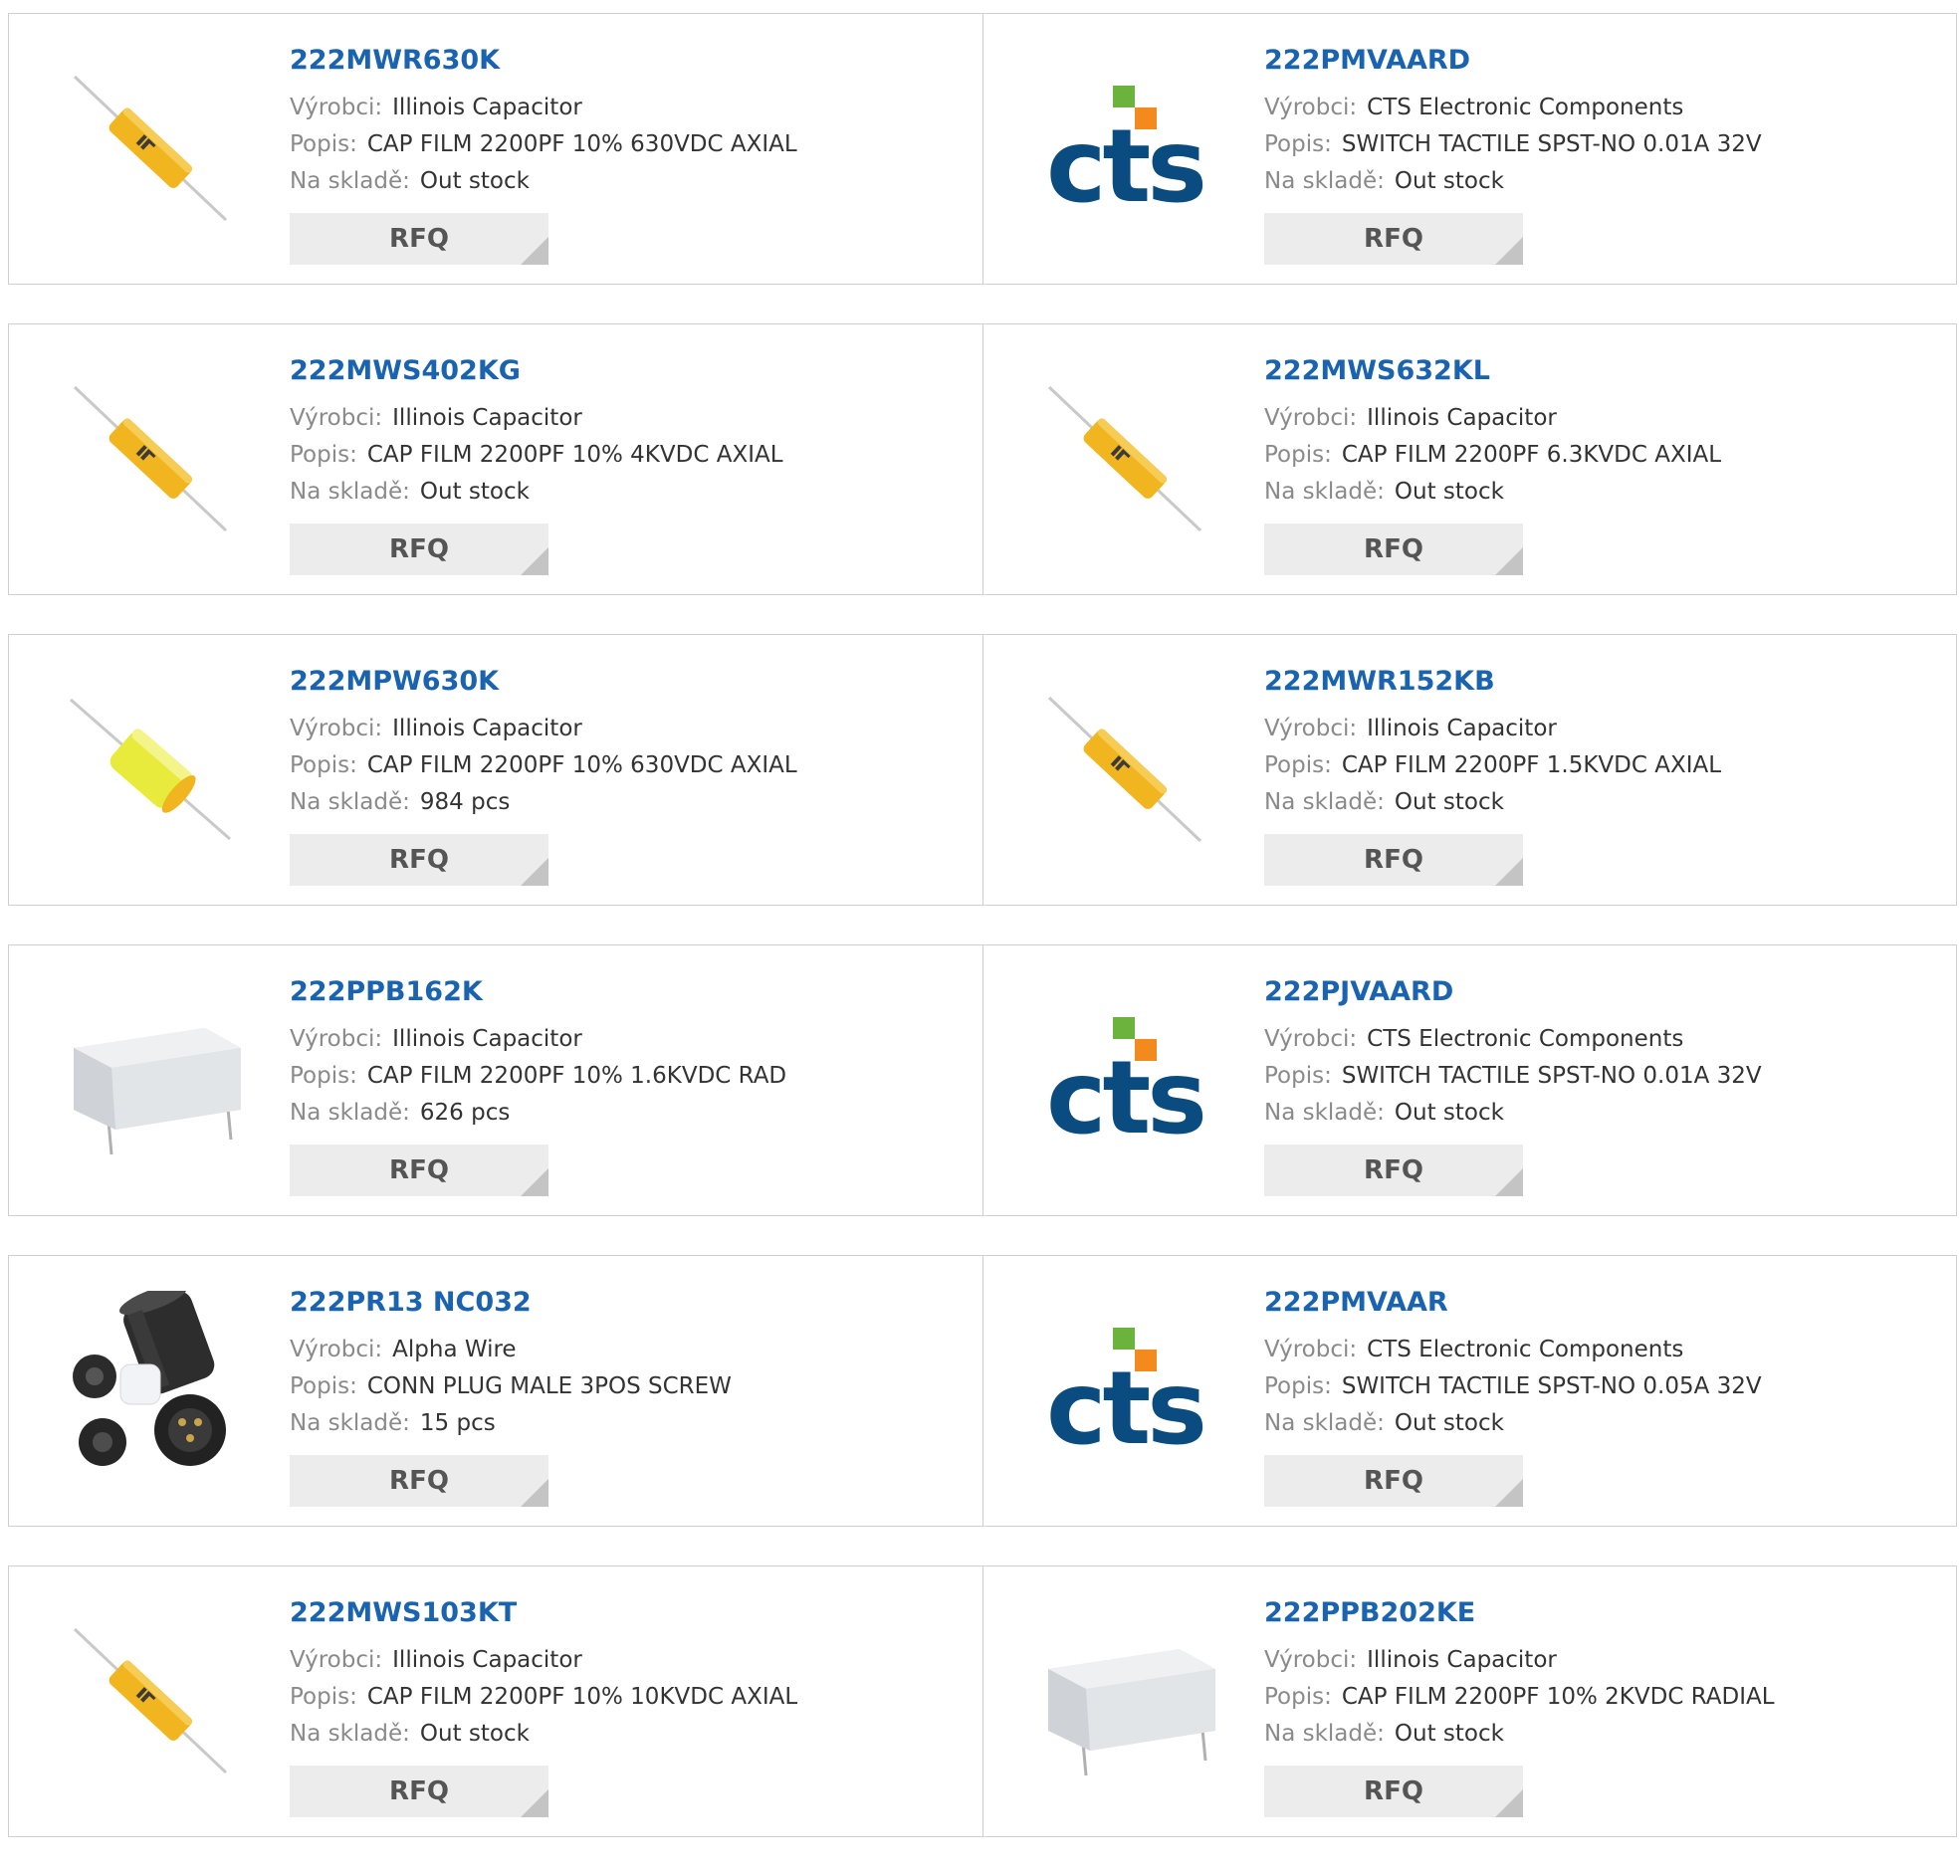 The height and width of the screenshot is (1876, 1960). What do you see at coordinates (536, 371) in the screenshot?
I see `part-number-link: 222MWS402KG` at bounding box center [536, 371].